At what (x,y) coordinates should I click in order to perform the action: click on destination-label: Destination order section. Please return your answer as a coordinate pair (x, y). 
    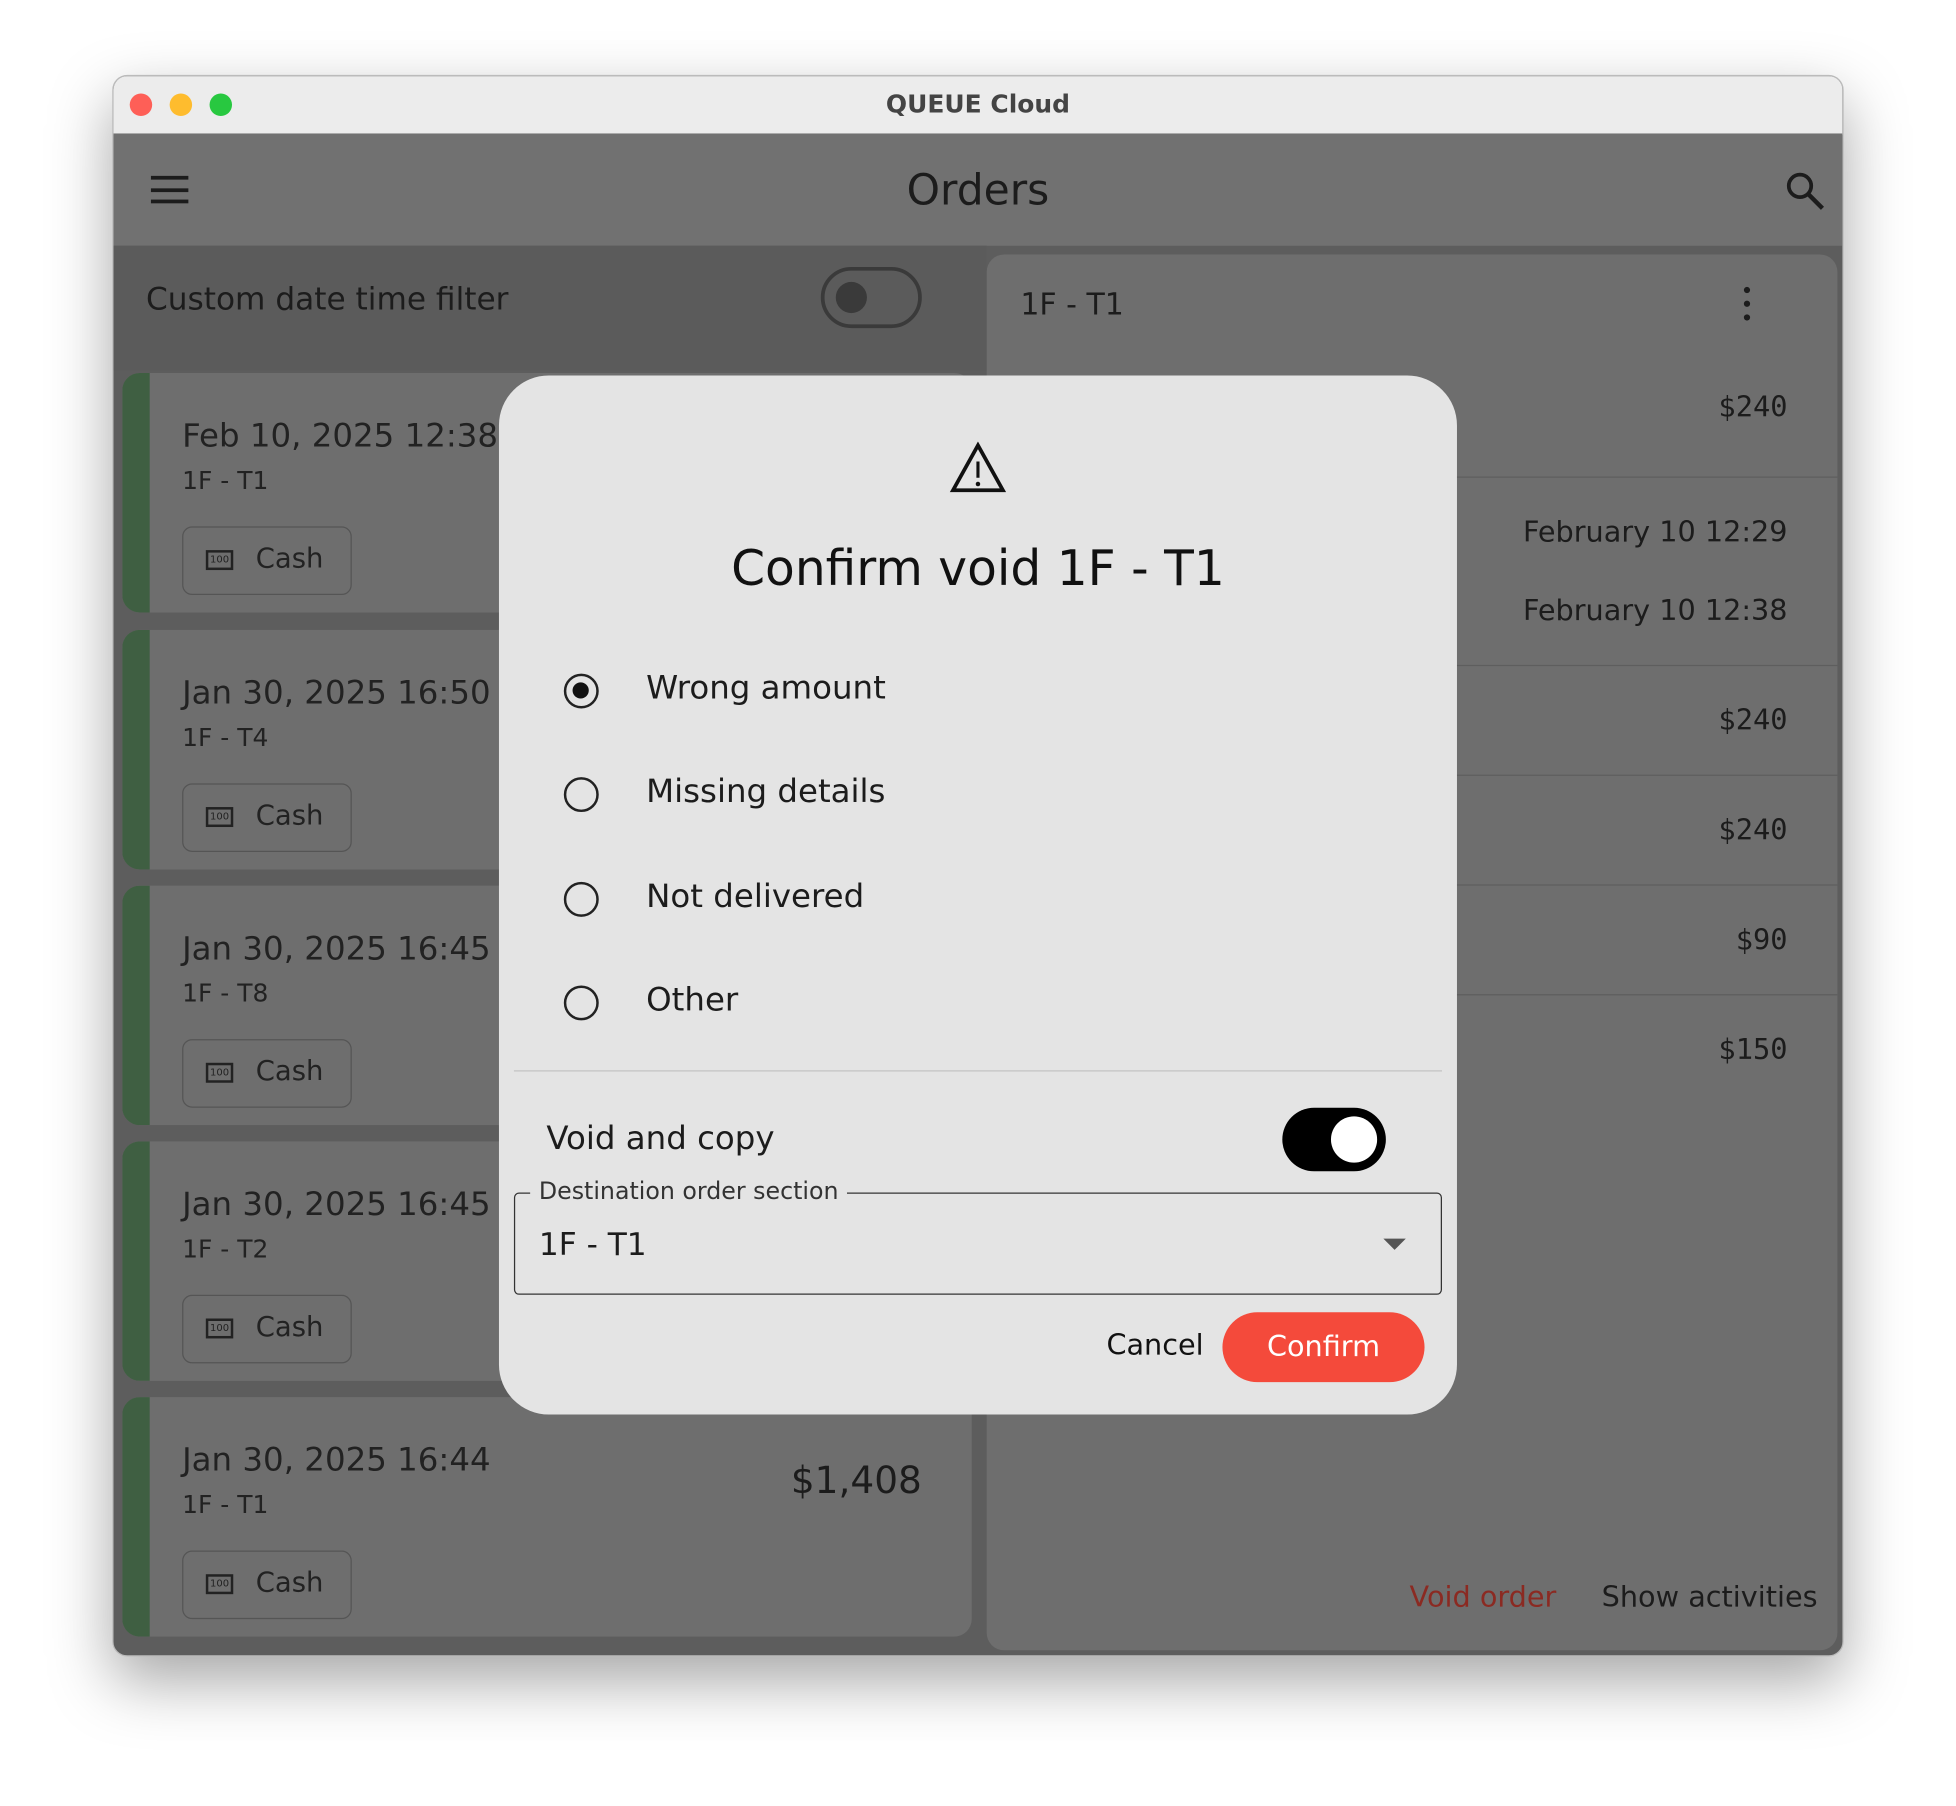
    Looking at the image, I should click on (689, 1191).